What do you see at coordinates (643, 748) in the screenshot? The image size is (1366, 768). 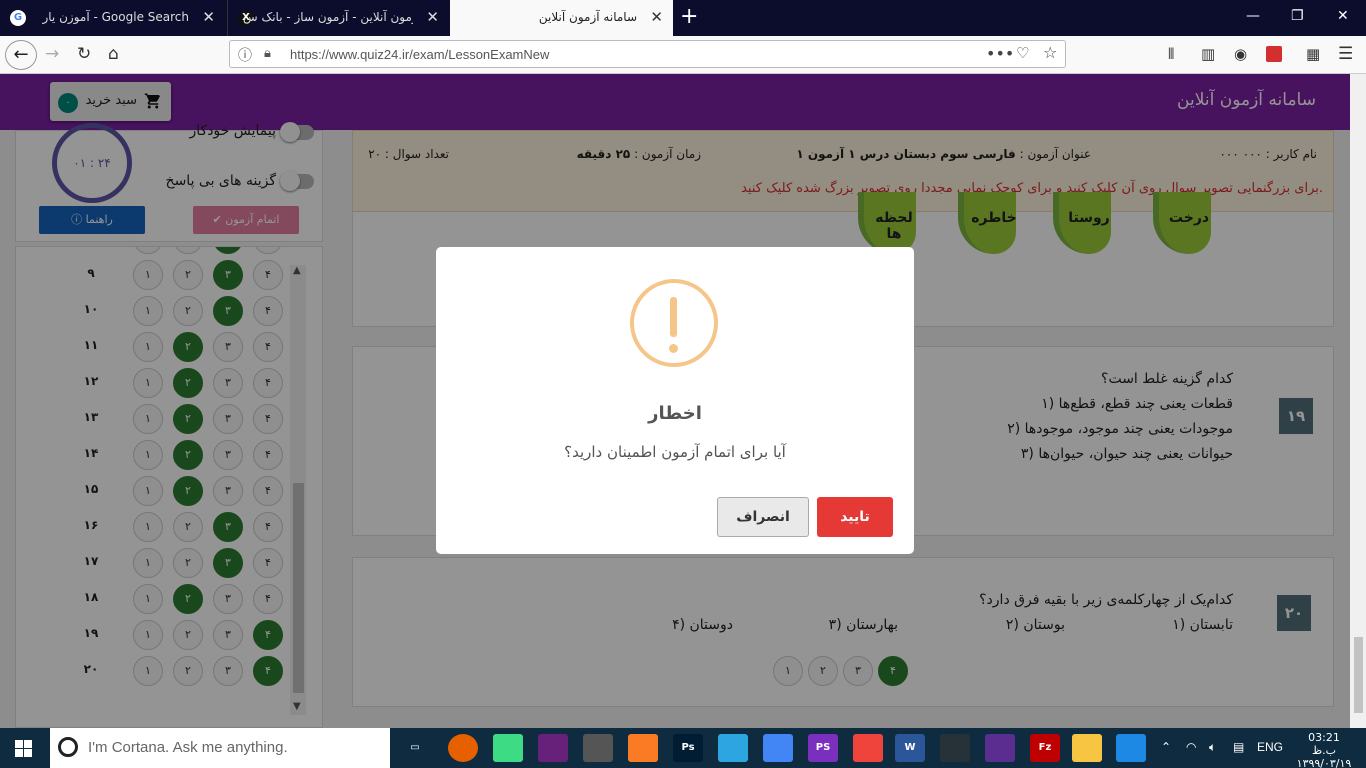 I see `xampp-icon` at bounding box center [643, 748].